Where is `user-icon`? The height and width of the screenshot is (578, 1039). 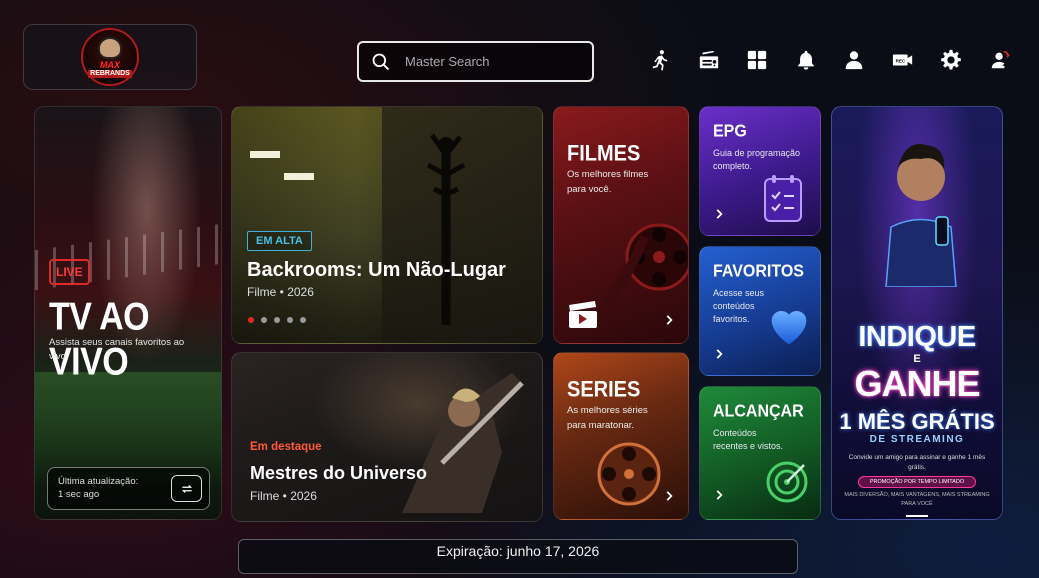
user-icon is located at coordinates (854, 60).